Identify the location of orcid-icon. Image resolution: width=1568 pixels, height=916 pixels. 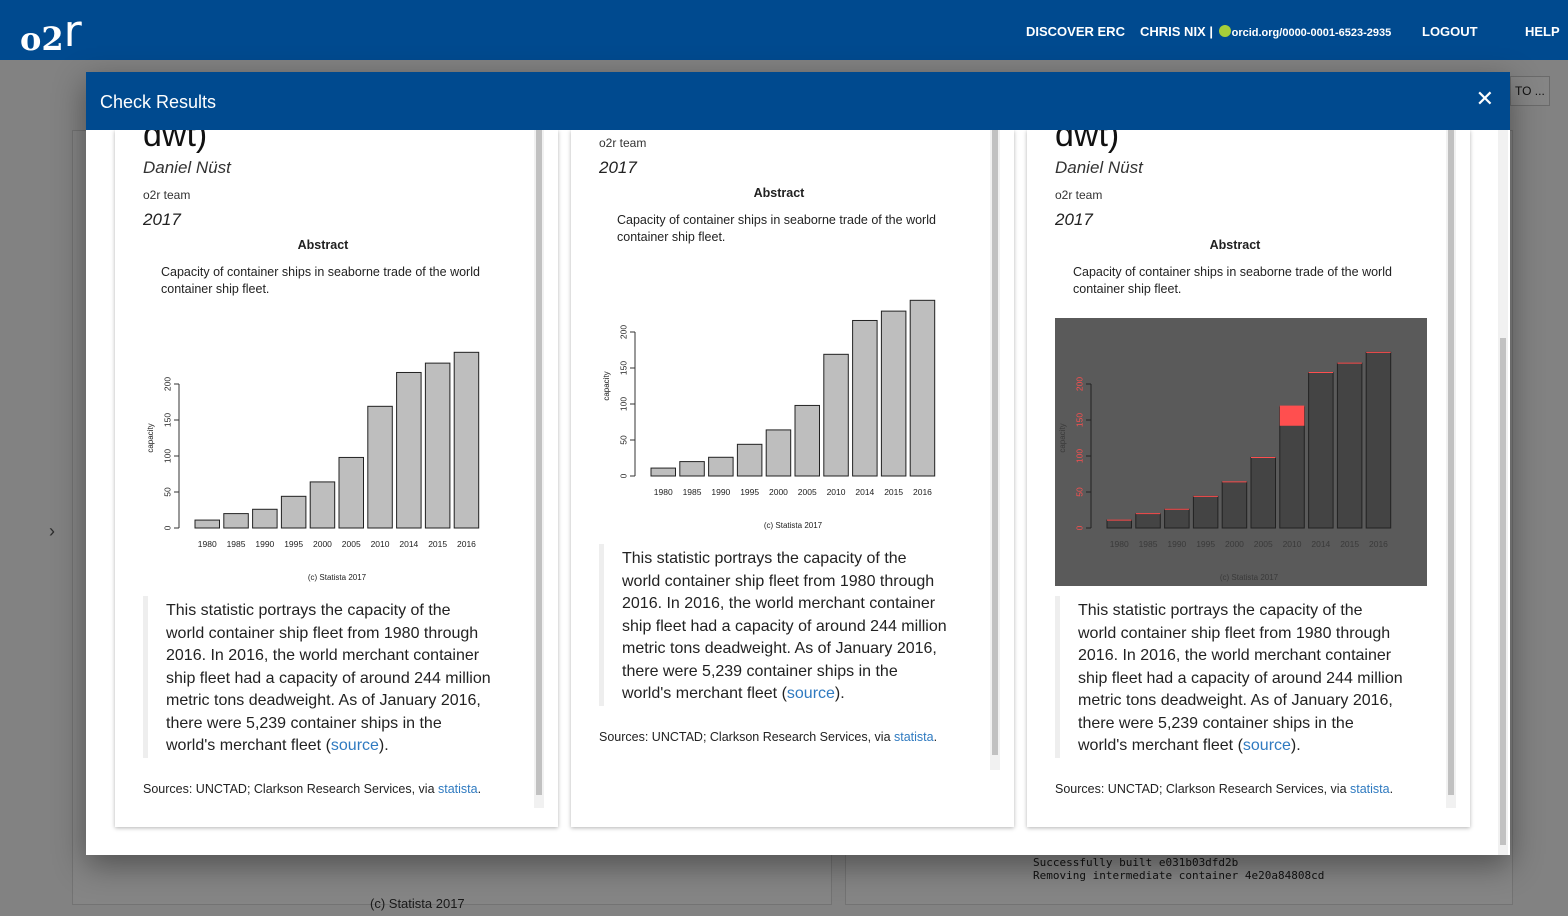
(1224, 31).